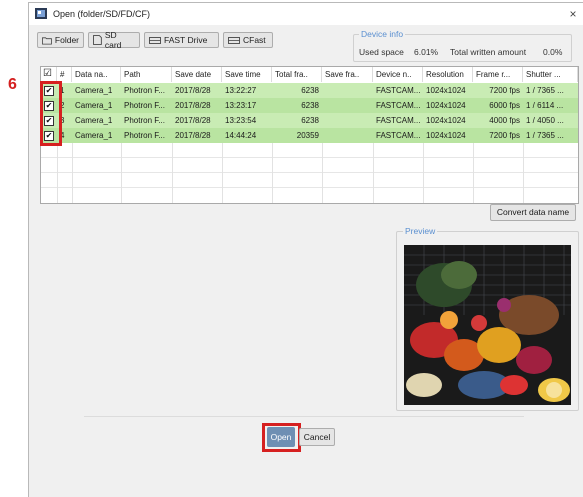 Image resolution: width=583 pixels, height=497 pixels. Describe the element at coordinates (448, 74) in the screenshot. I see `column-header-resolution: Resolution` at that location.